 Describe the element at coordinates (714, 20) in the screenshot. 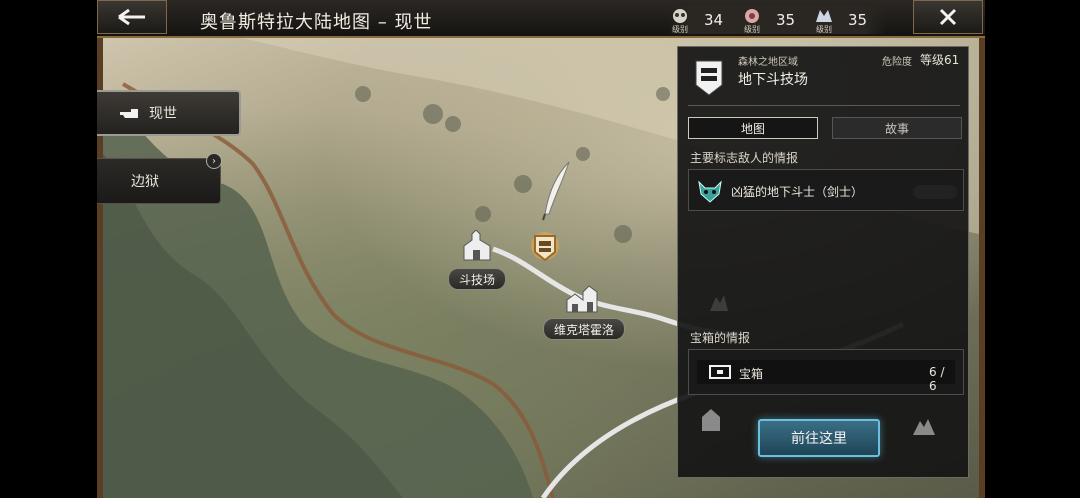

I see `level-value: 34` at that location.